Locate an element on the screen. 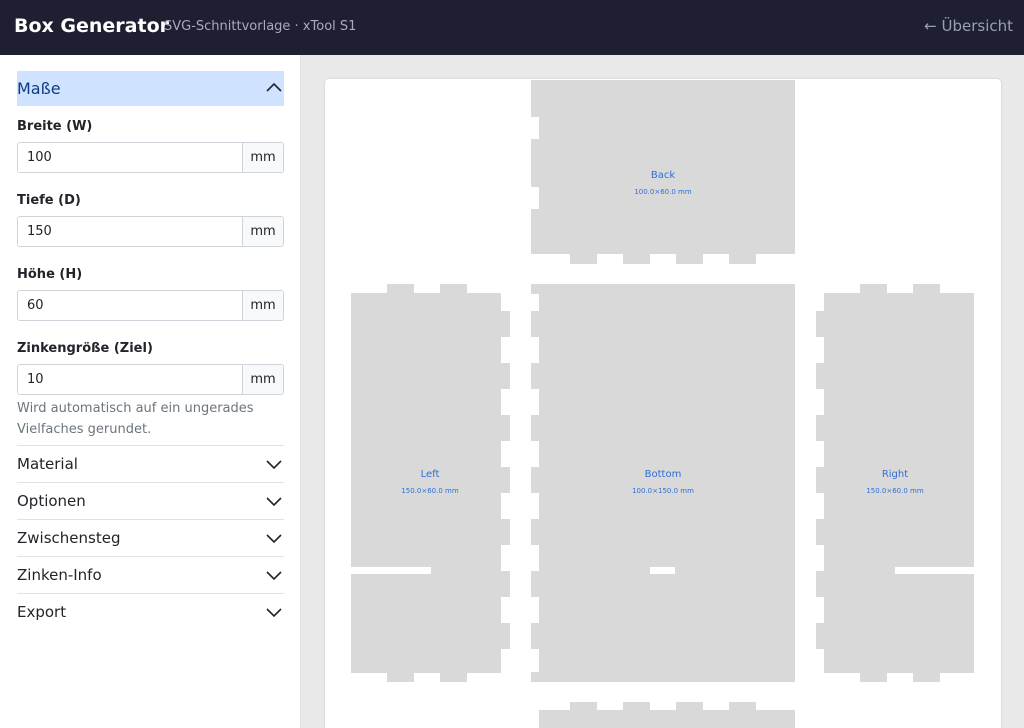 This screenshot has width=1024, height=728. bottom-panel-dims: 100.0×150.0 mm is located at coordinates (663, 491).